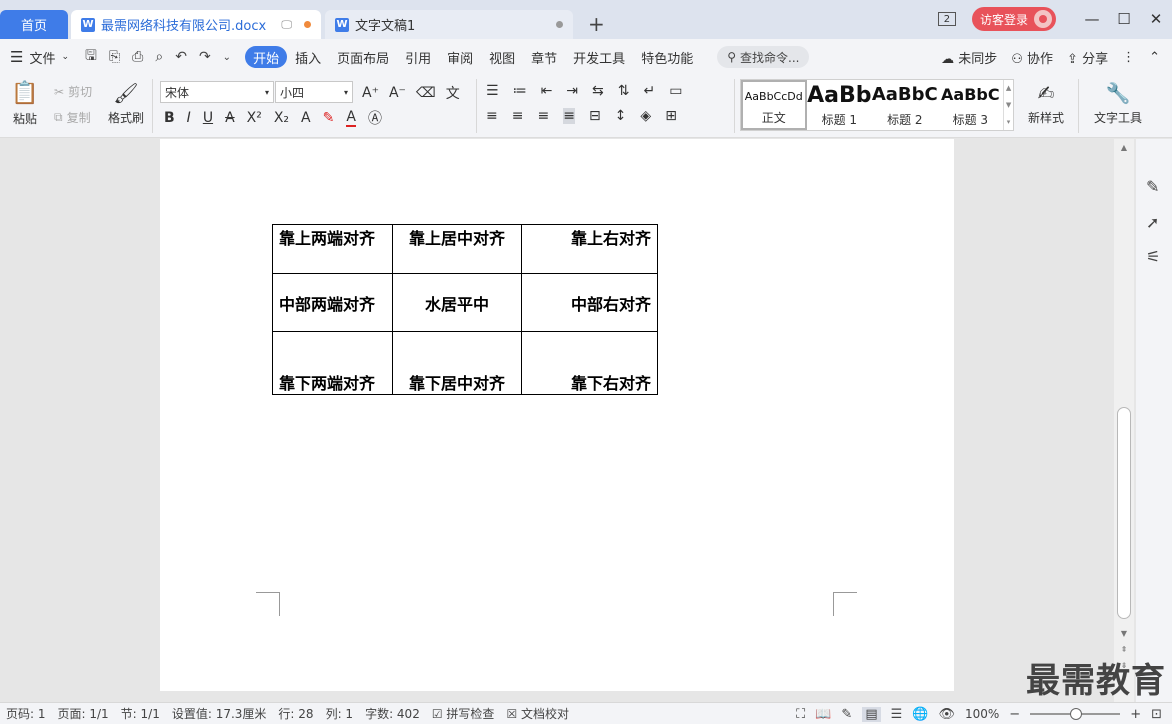  What do you see at coordinates (1135, 714) in the screenshot?
I see `zoom-in-icon: +` at bounding box center [1135, 714].